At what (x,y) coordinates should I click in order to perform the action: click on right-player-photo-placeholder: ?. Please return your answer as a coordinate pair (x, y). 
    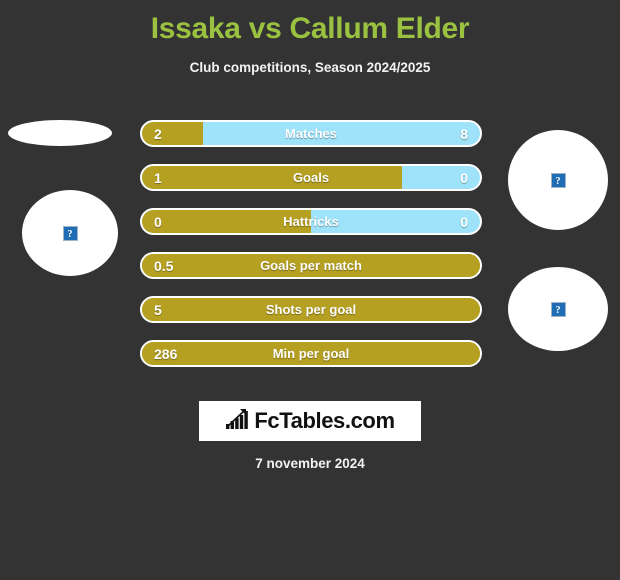
    Looking at the image, I should click on (558, 180).